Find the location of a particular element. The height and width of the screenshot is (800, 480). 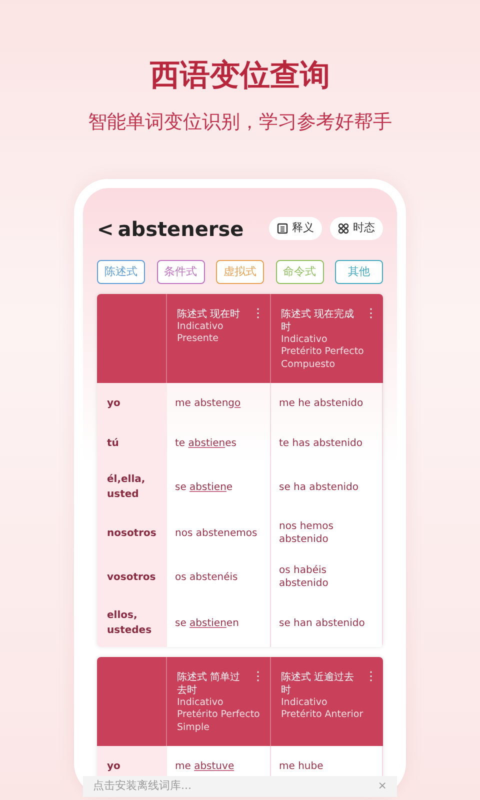

word-title: abstenerse is located at coordinates (181, 229).